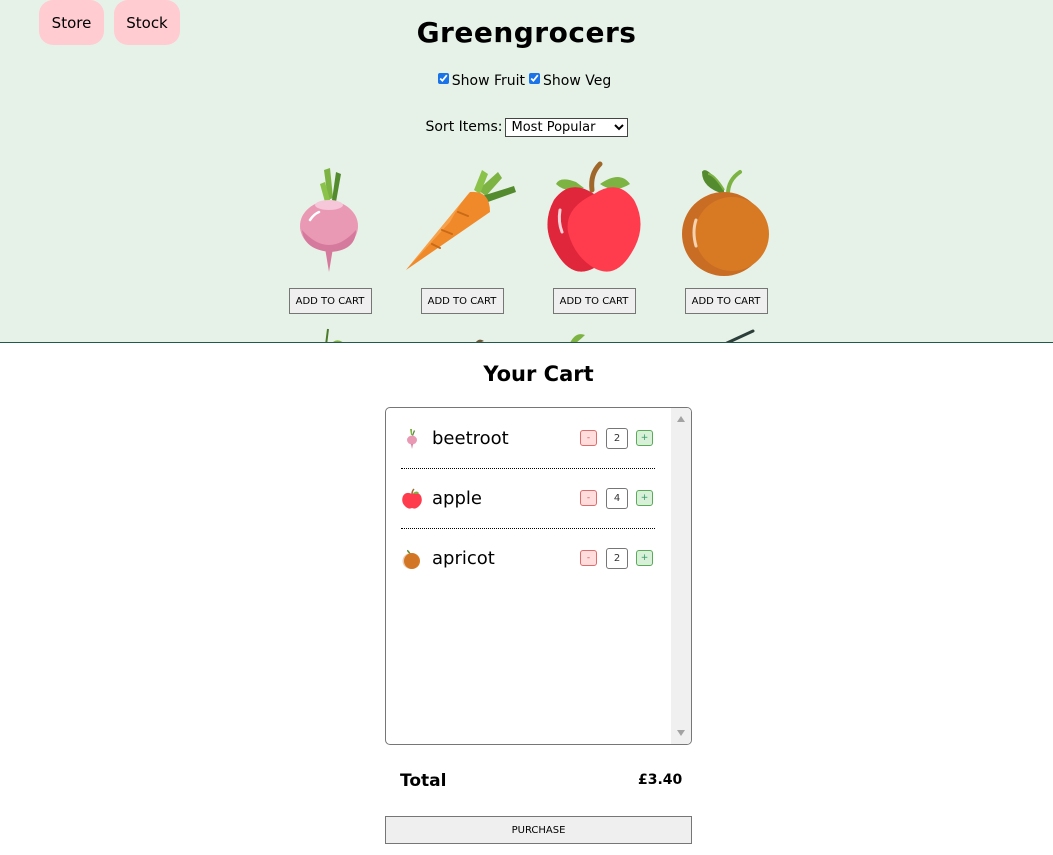 The width and height of the screenshot is (1053, 855). I want to click on cart-item-name: beetroot, so click(470, 438).